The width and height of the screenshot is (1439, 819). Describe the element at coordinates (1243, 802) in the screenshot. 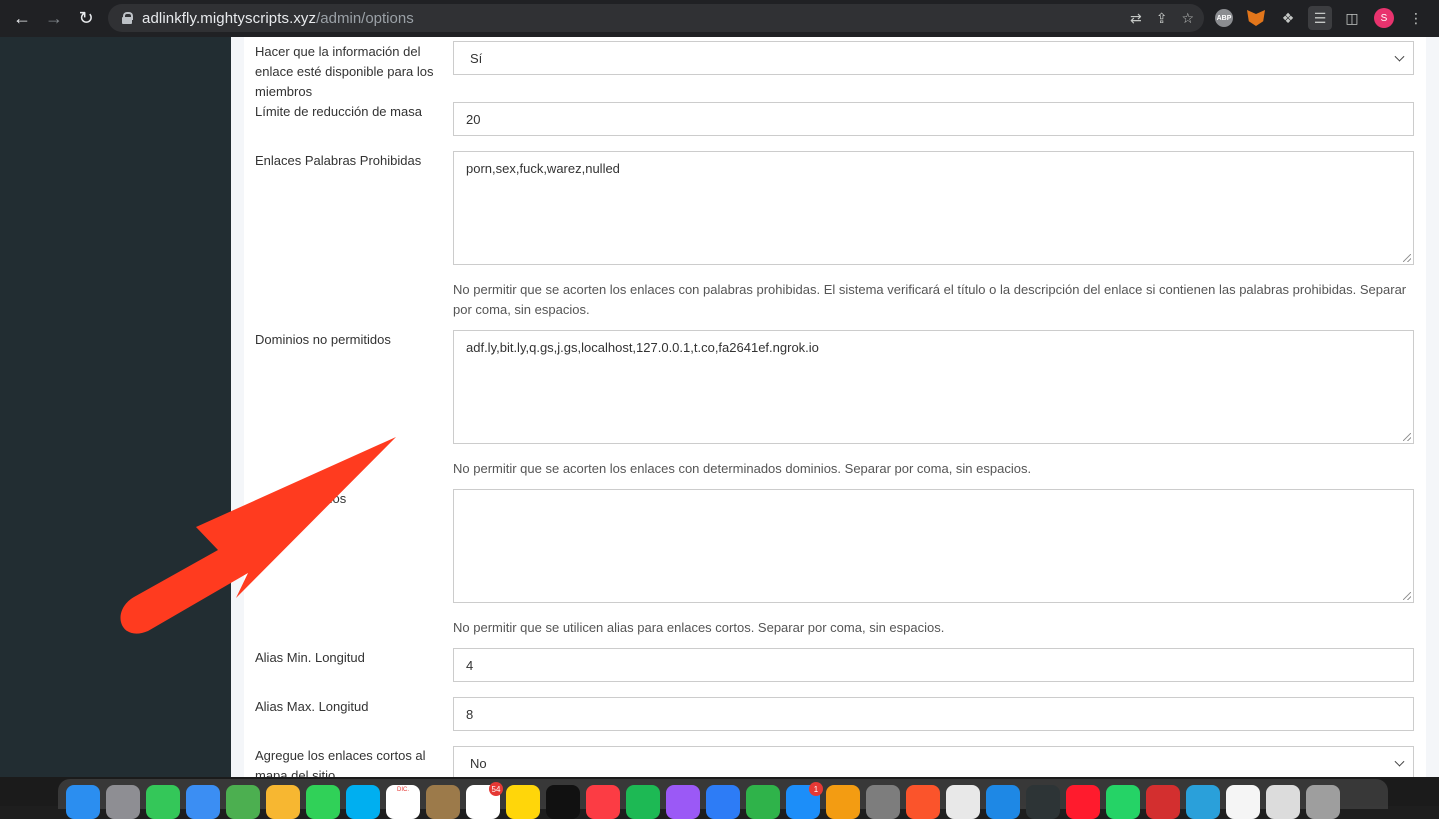

I see `textedit-icon` at that location.